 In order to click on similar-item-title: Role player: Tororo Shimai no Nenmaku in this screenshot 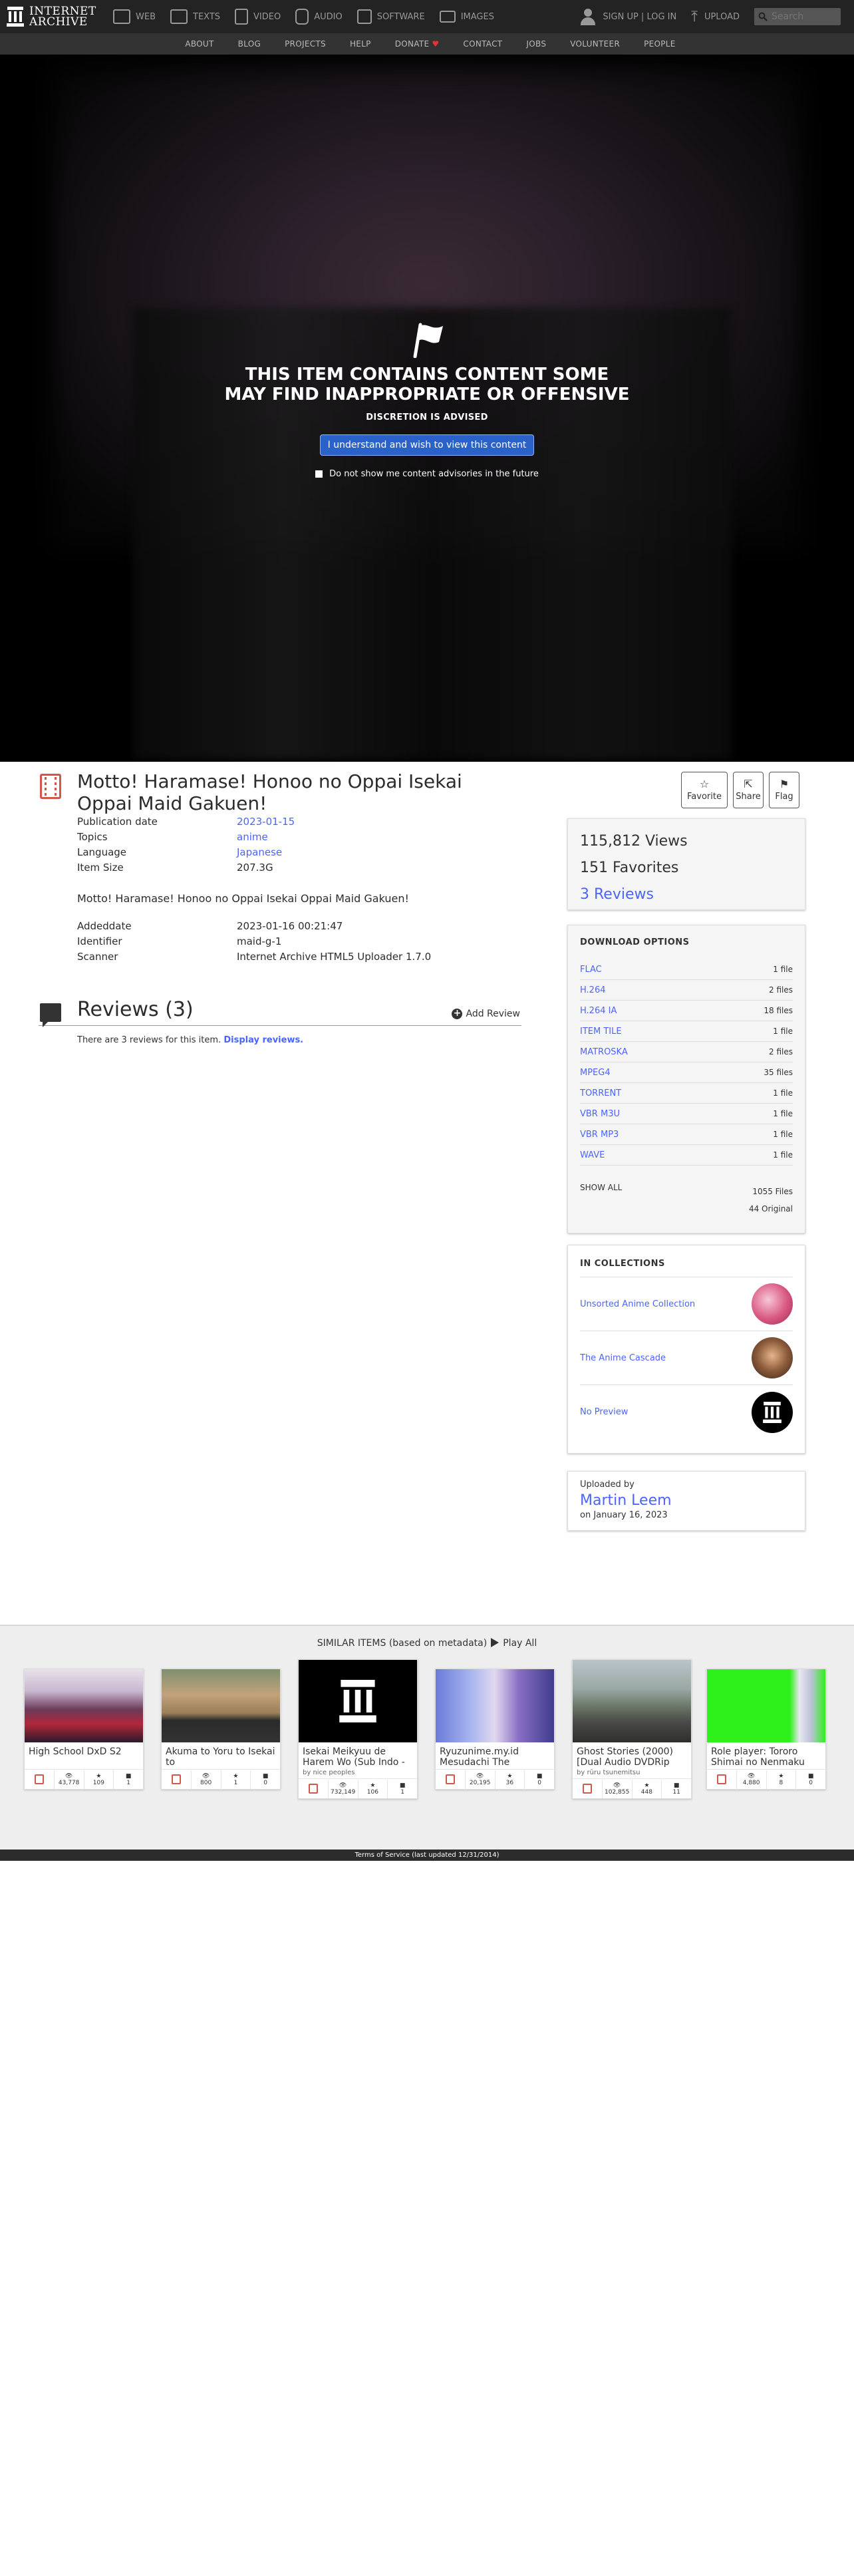, I will do `click(766, 1755)`.